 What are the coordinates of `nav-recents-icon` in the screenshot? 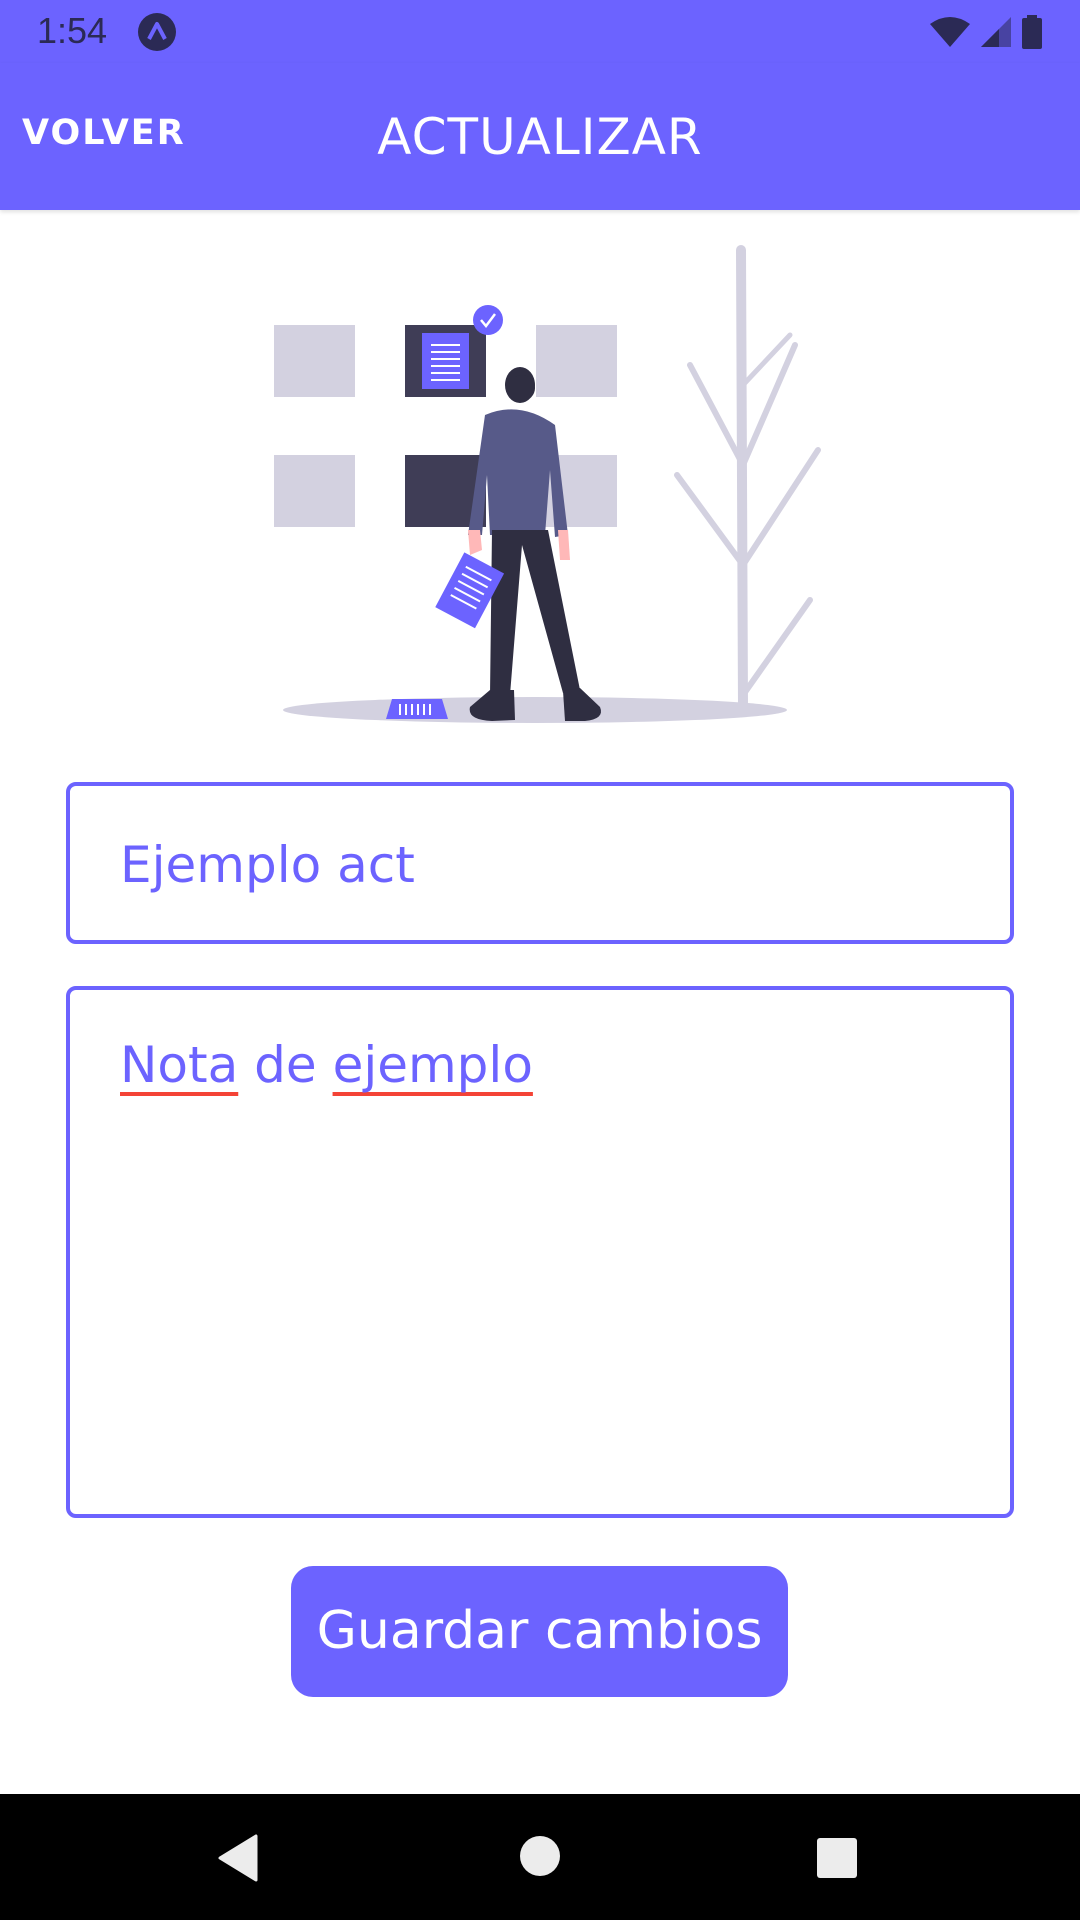 It's located at (837, 1858).